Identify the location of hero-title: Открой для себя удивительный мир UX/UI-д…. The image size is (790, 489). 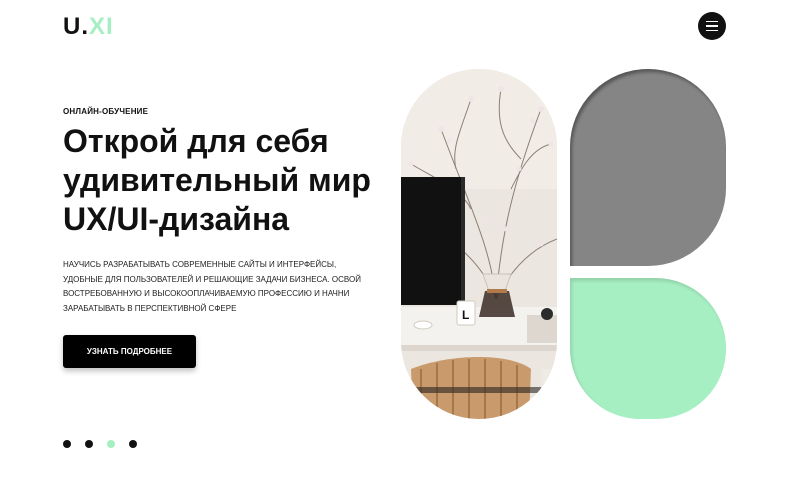
(217, 180).